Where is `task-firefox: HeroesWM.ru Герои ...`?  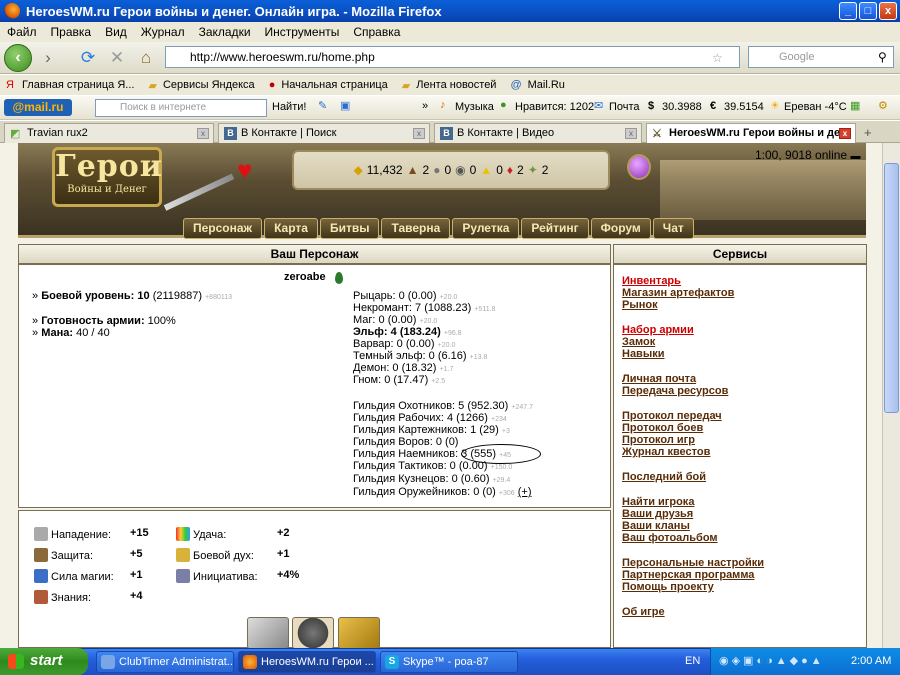 task-firefox: HeroesWM.ru Герои ... is located at coordinates (307, 662).